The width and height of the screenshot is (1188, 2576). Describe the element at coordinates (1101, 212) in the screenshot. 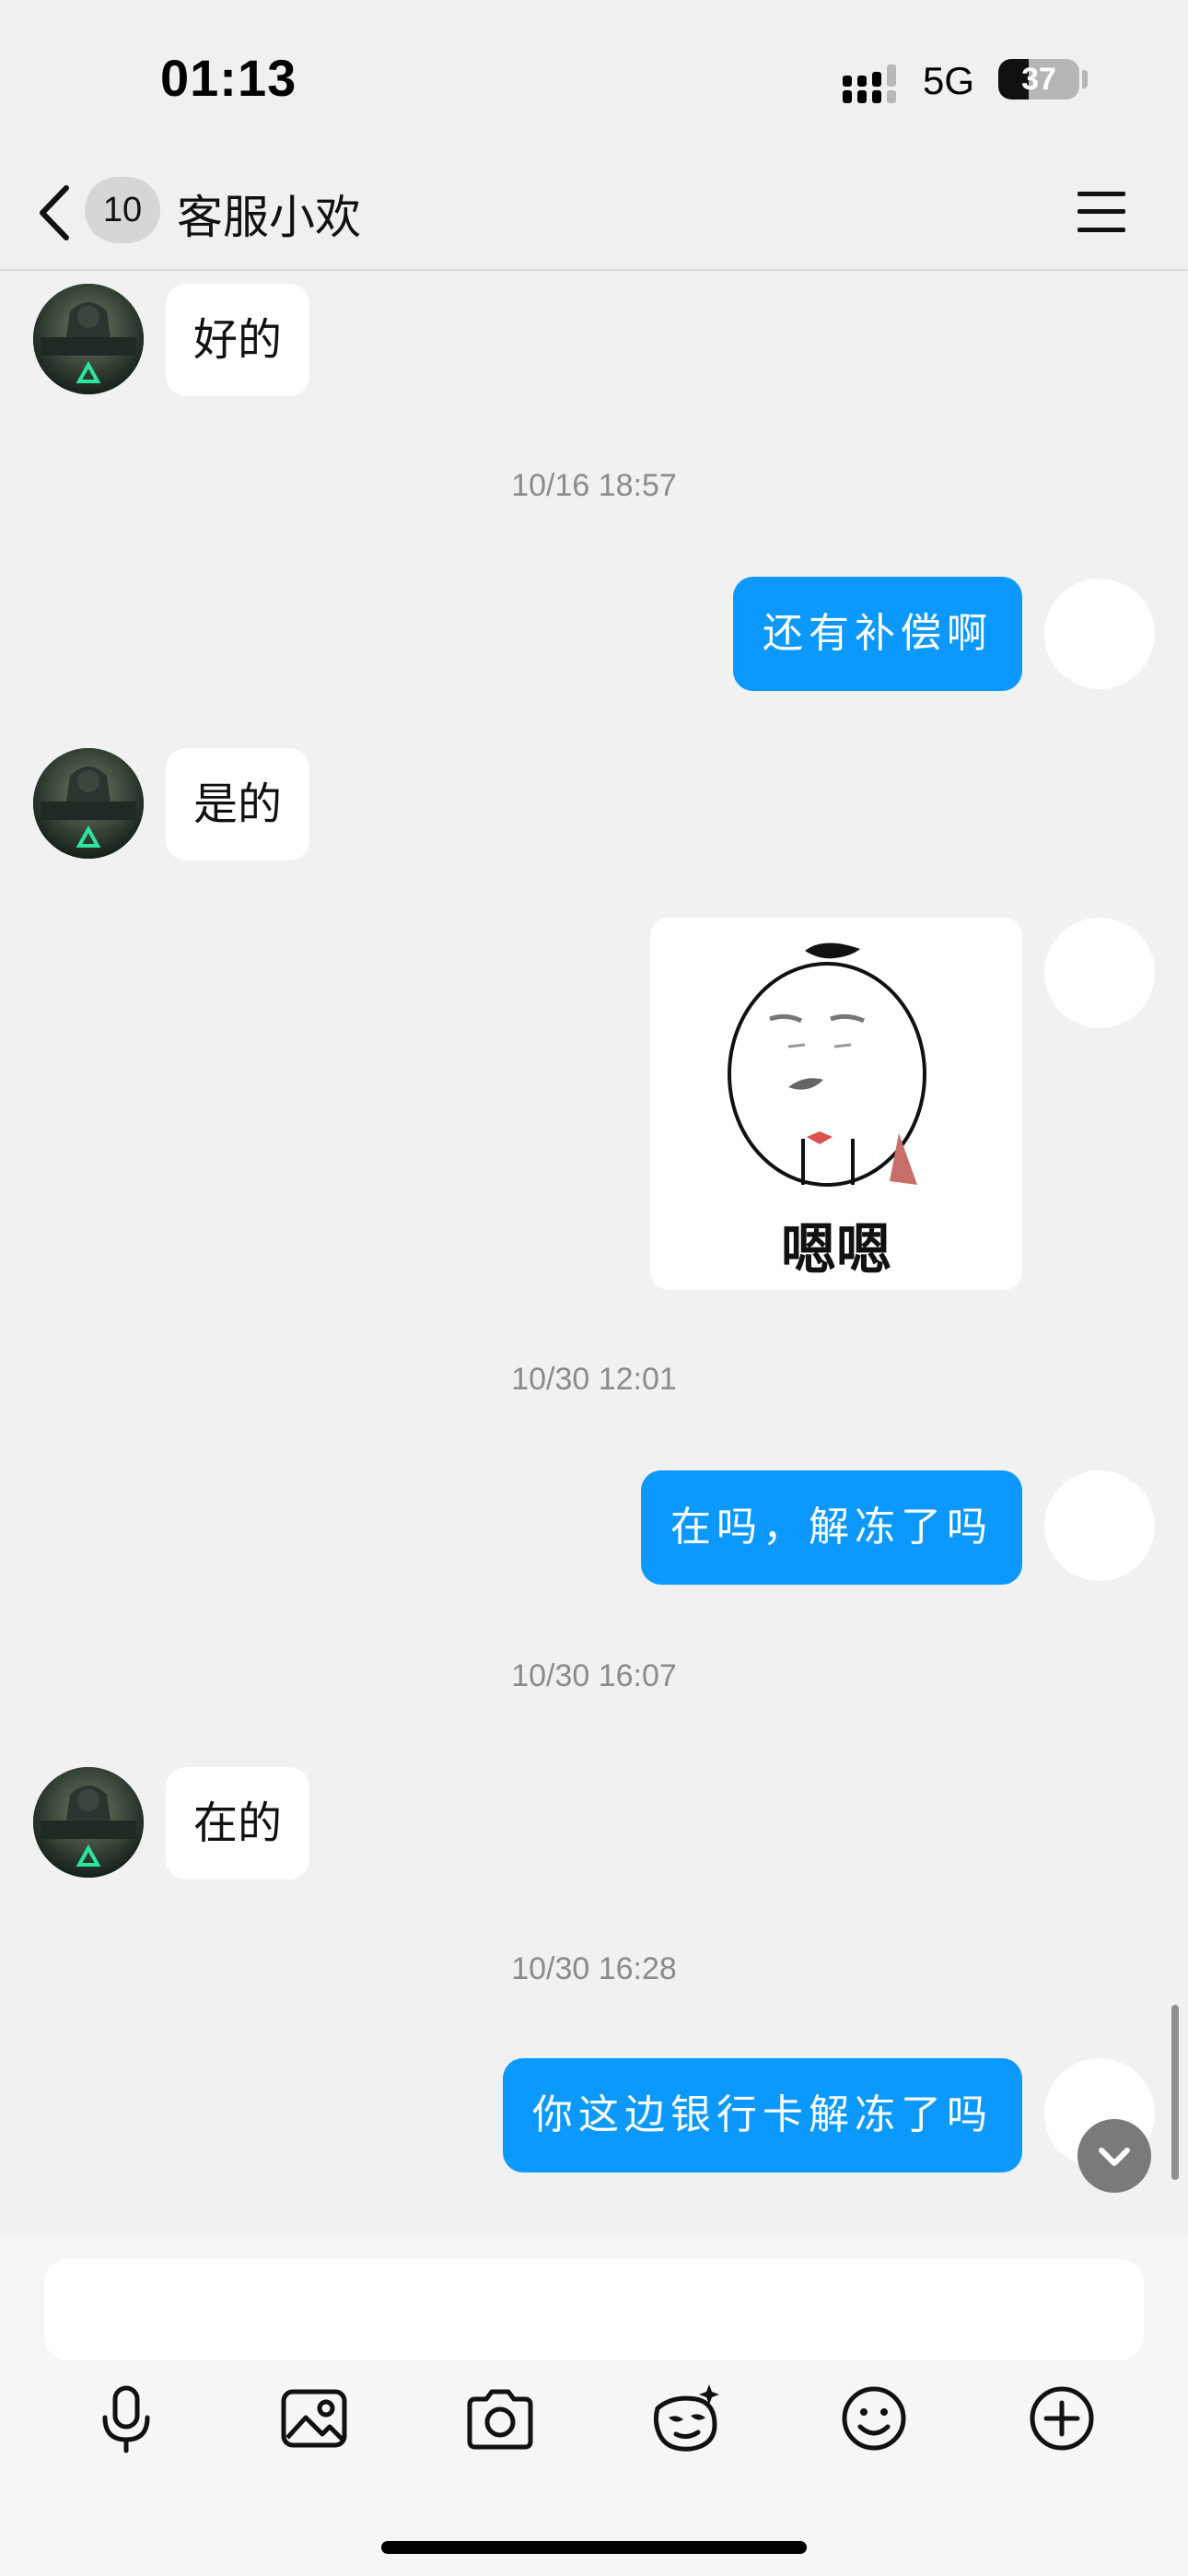

I see `hamburger-menu-icon` at that location.